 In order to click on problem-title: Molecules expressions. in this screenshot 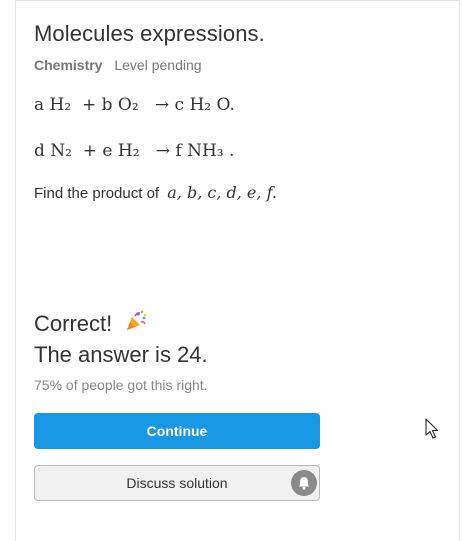, I will do `click(149, 33)`.